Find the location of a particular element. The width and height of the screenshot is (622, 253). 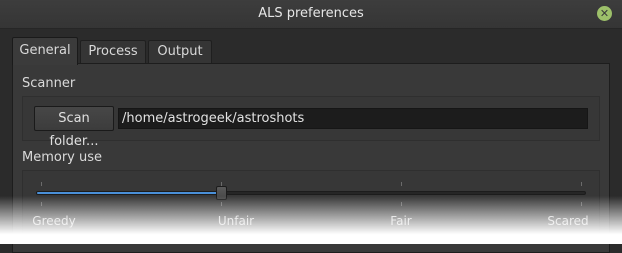

tick-label-unfair: Unfair is located at coordinates (236, 221).